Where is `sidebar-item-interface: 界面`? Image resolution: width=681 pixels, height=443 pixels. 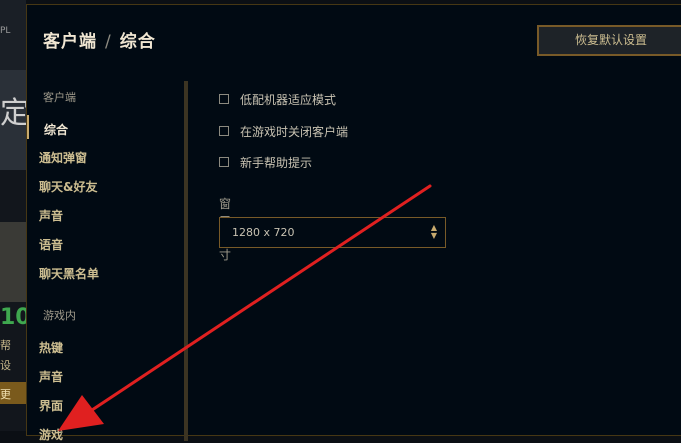 sidebar-item-interface: 界面 is located at coordinates (51, 405).